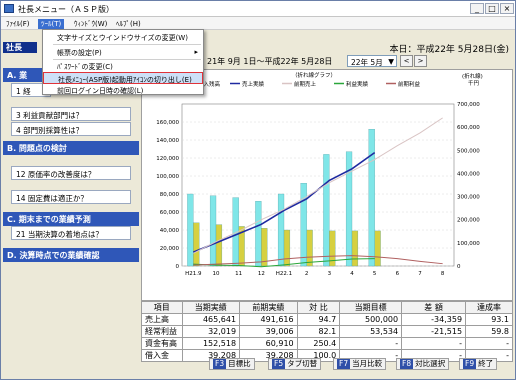 The width and height of the screenshot is (516, 380). Describe the element at coordinates (507, 8) in the screenshot. I see `close-button: ×` at that location.